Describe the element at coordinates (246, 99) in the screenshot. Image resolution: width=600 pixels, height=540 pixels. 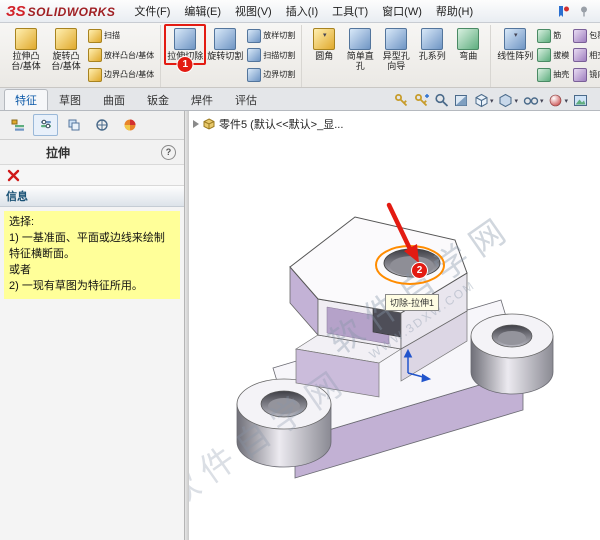
I see `tab-evaluate: 评估` at that location.